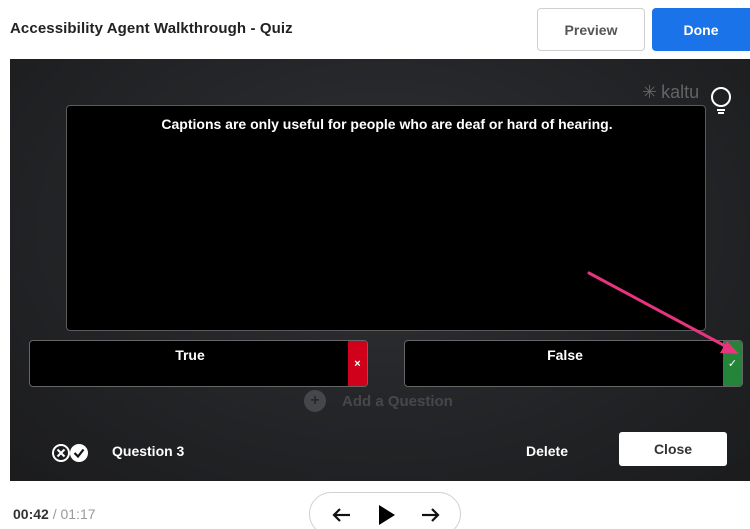  Describe the element at coordinates (721, 101) in the screenshot. I see `lightbulb-icon` at that location.